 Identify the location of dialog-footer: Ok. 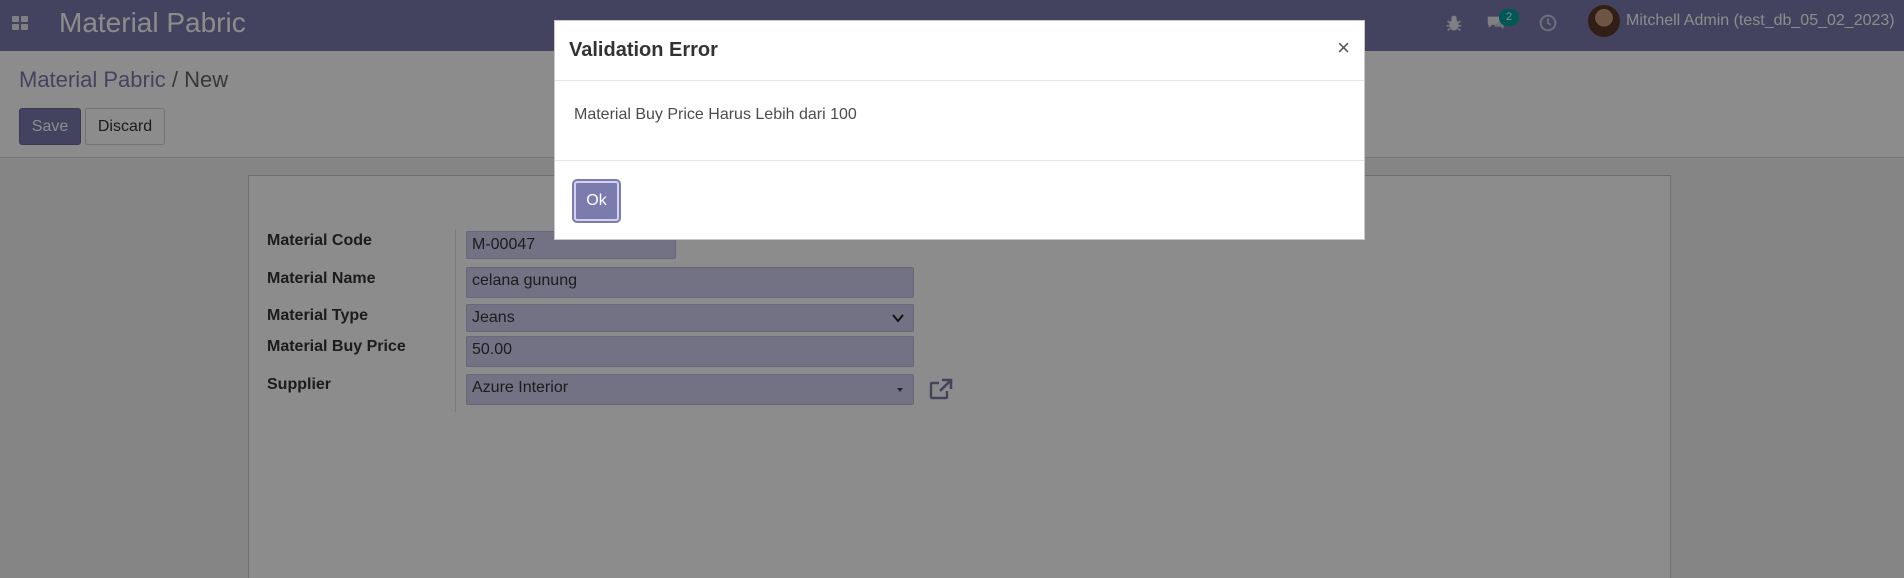
(959, 199).